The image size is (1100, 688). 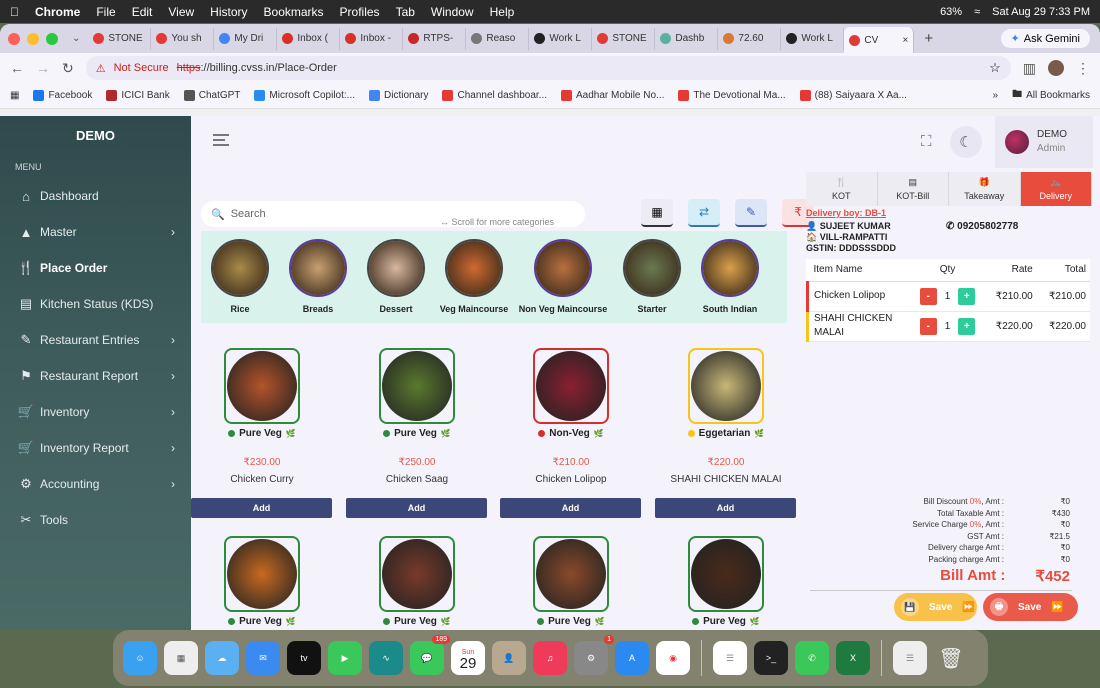 I want to click on sidebar-item-inventory: 🛒 Inventory ›, so click(x=95, y=412).